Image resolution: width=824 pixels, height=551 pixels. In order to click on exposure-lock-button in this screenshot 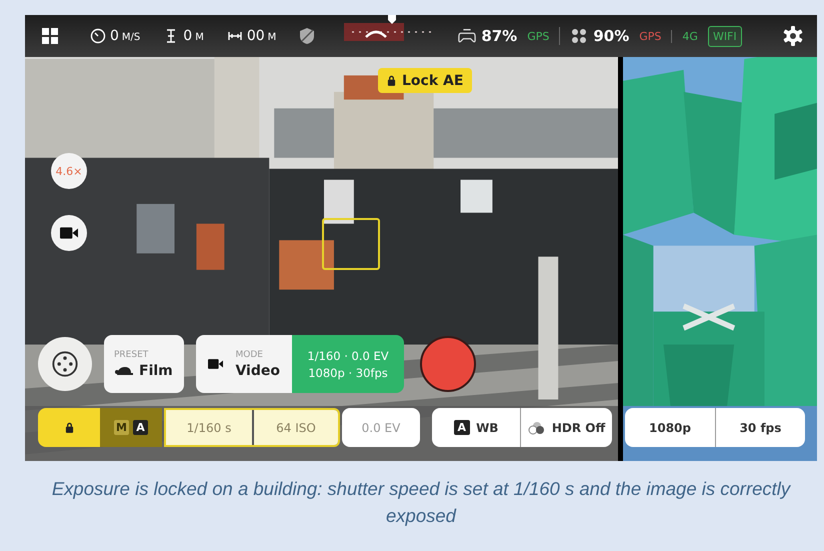, I will do `click(69, 427)`.